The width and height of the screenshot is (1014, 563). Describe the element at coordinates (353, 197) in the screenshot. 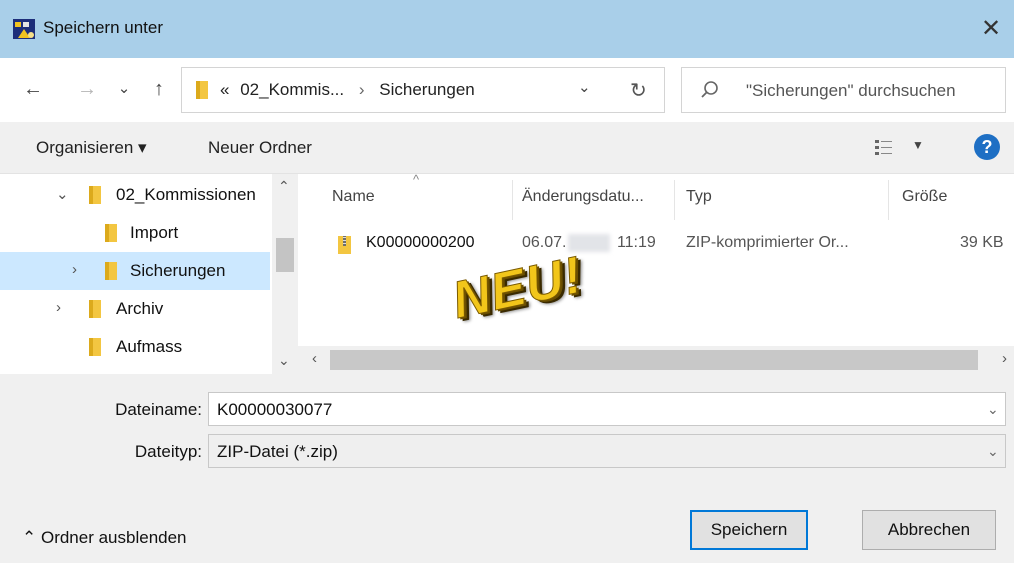

I see `column-header-name: Name` at that location.